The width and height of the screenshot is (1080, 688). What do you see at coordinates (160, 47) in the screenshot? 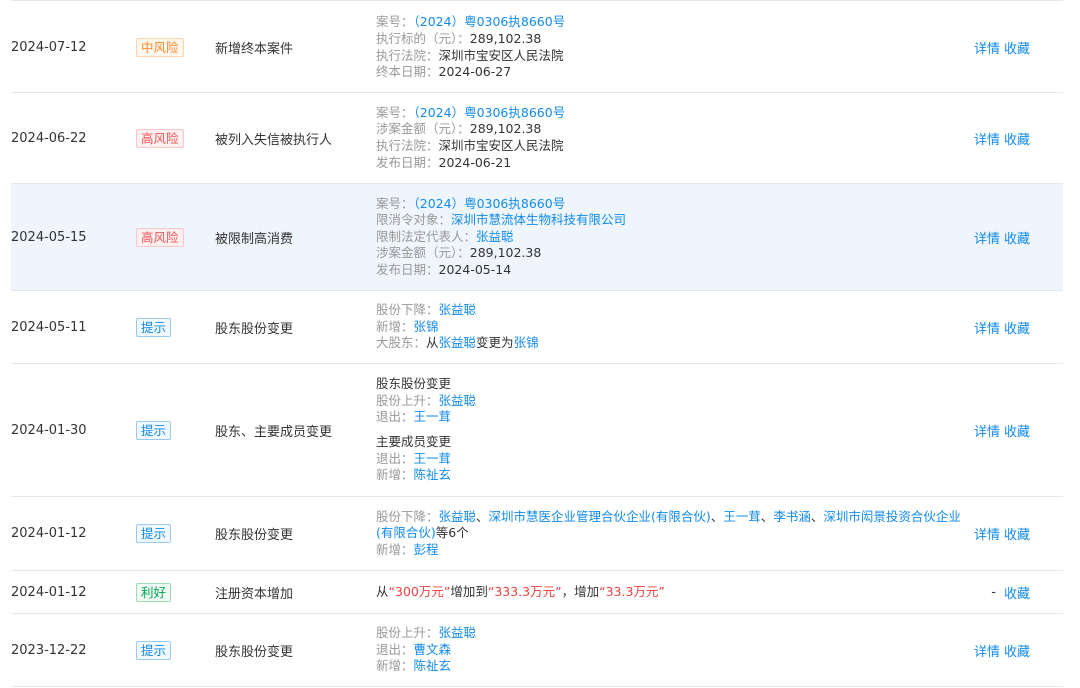
I see `risk-level-badge: 中风险` at bounding box center [160, 47].